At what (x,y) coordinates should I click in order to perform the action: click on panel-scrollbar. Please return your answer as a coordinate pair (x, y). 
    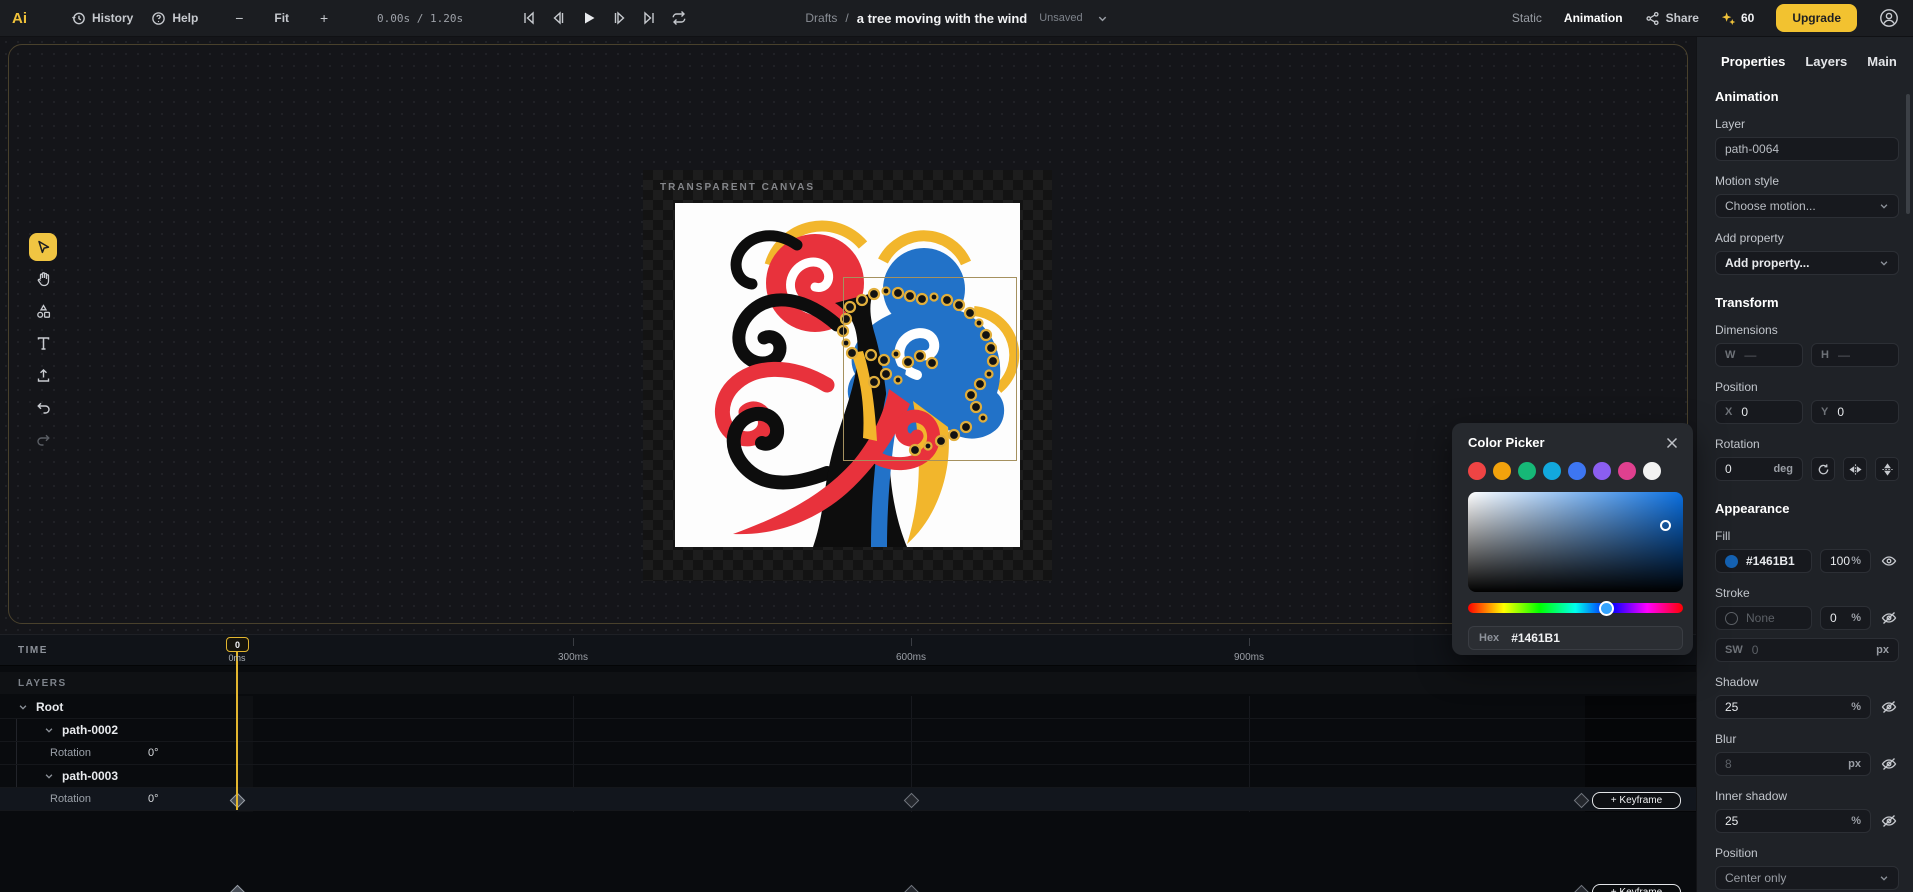
    Looking at the image, I should click on (1908, 154).